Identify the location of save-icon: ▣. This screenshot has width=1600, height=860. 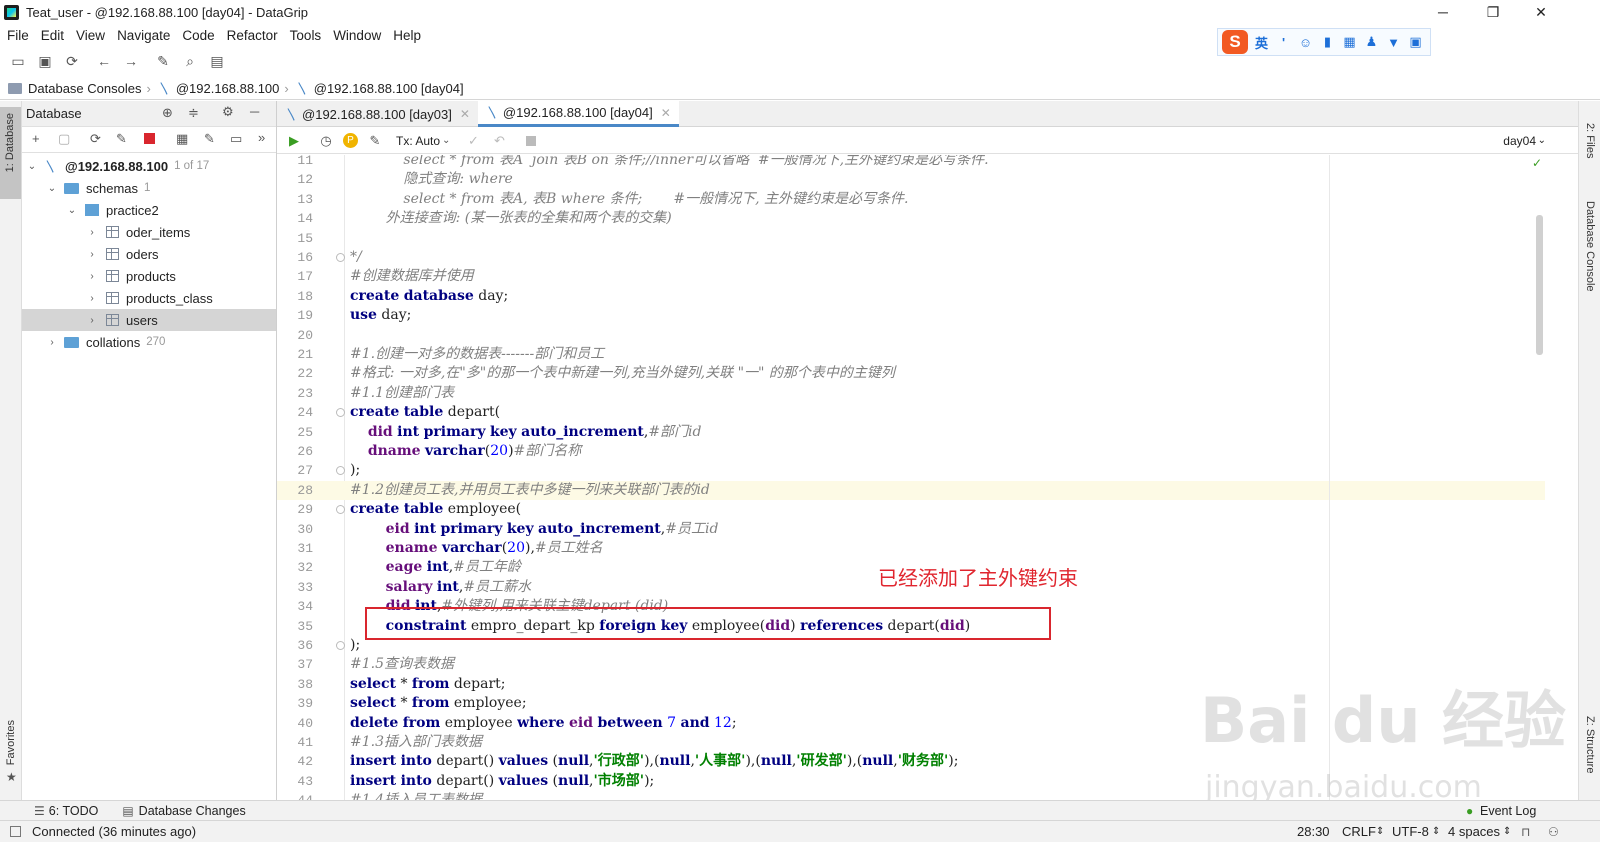
(45, 61).